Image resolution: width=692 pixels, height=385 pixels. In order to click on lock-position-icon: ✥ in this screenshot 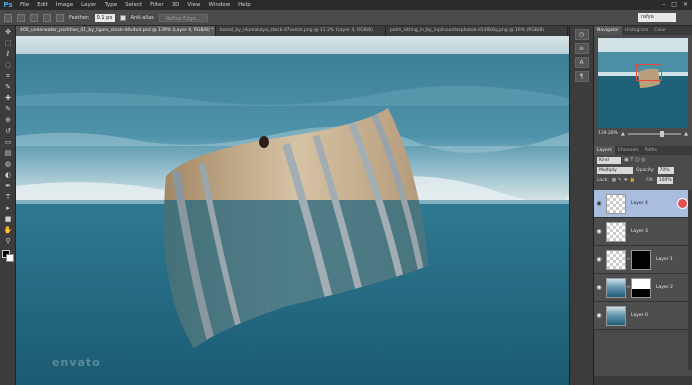, I will do `click(626, 180)`.